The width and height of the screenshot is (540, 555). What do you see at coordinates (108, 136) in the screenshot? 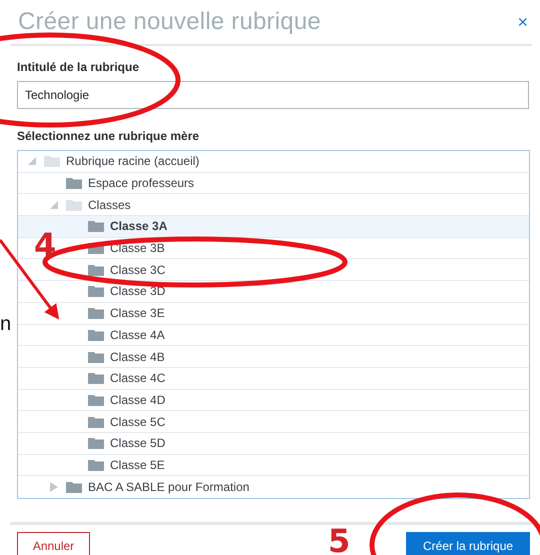
I see `field-label: Sélectionnez une rubrique mère` at bounding box center [108, 136].